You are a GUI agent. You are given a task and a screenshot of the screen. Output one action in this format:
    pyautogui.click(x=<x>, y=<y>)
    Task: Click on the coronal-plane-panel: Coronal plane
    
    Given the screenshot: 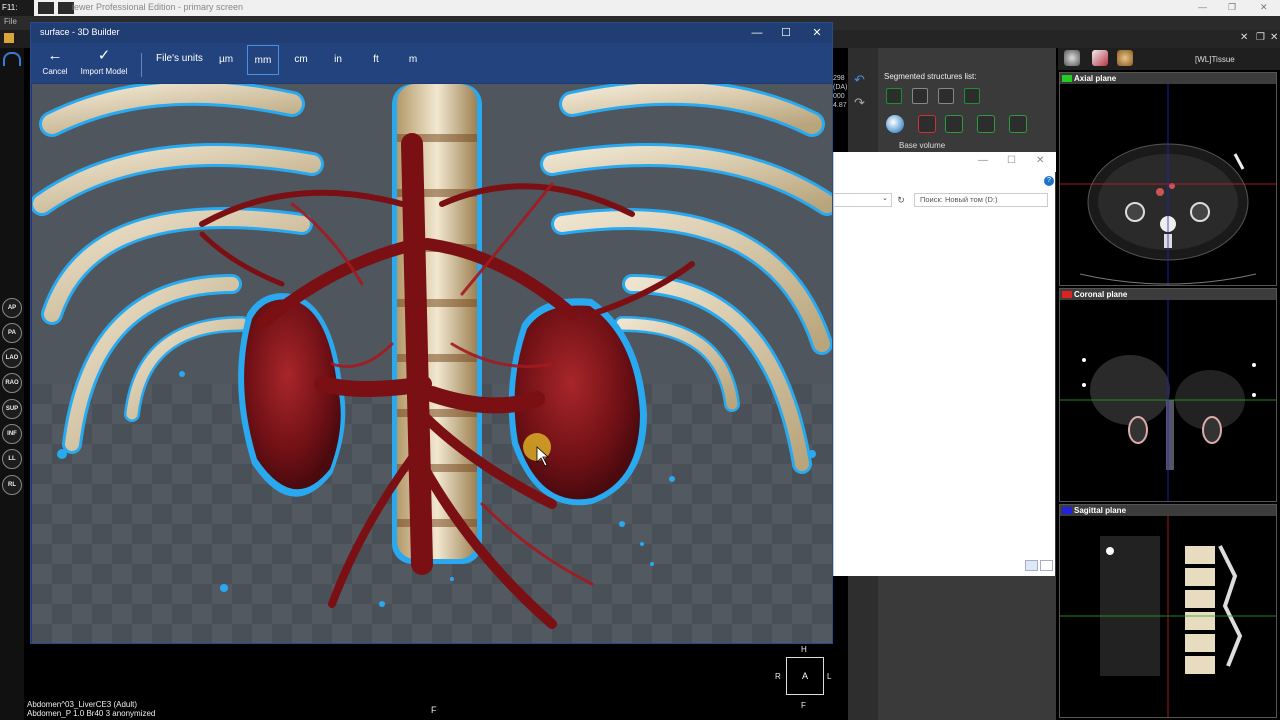 What is the action you would take?
    pyautogui.click(x=1168, y=395)
    